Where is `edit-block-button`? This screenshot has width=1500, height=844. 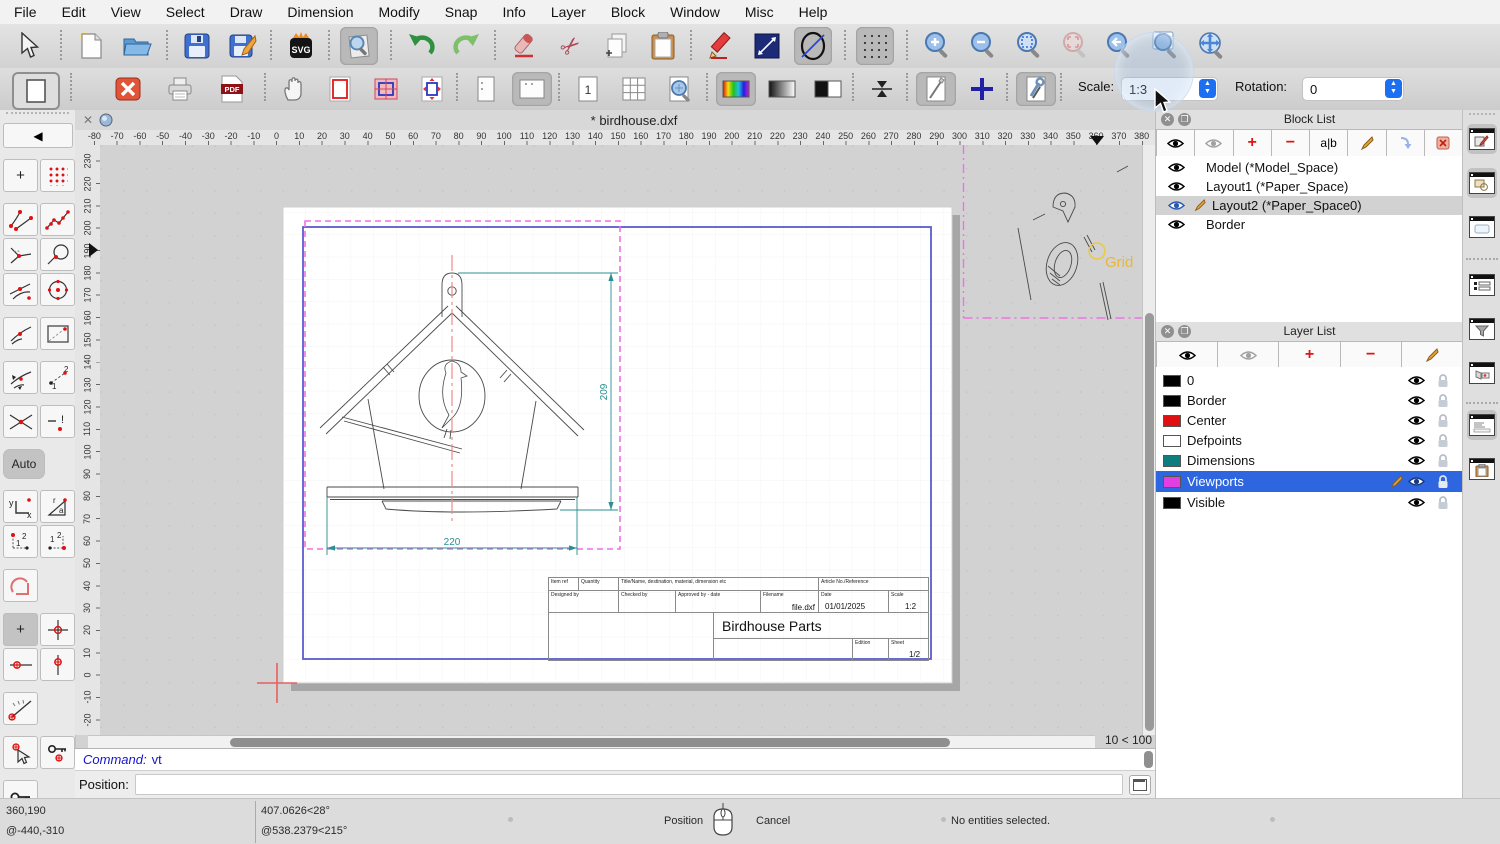
edit-block-button is located at coordinates (1367, 143).